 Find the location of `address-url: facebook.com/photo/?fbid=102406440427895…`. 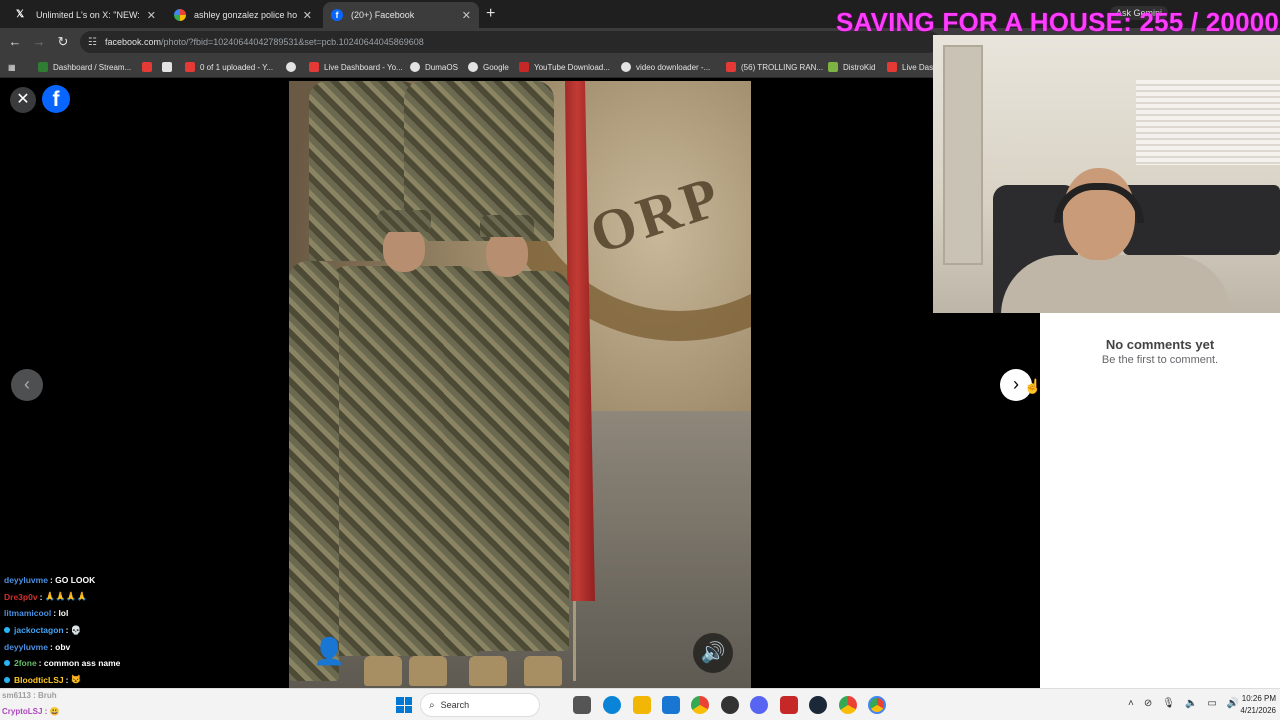

address-url: facebook.com/photo/?fbid=102406440427895… is located at coordinates (264, 42).